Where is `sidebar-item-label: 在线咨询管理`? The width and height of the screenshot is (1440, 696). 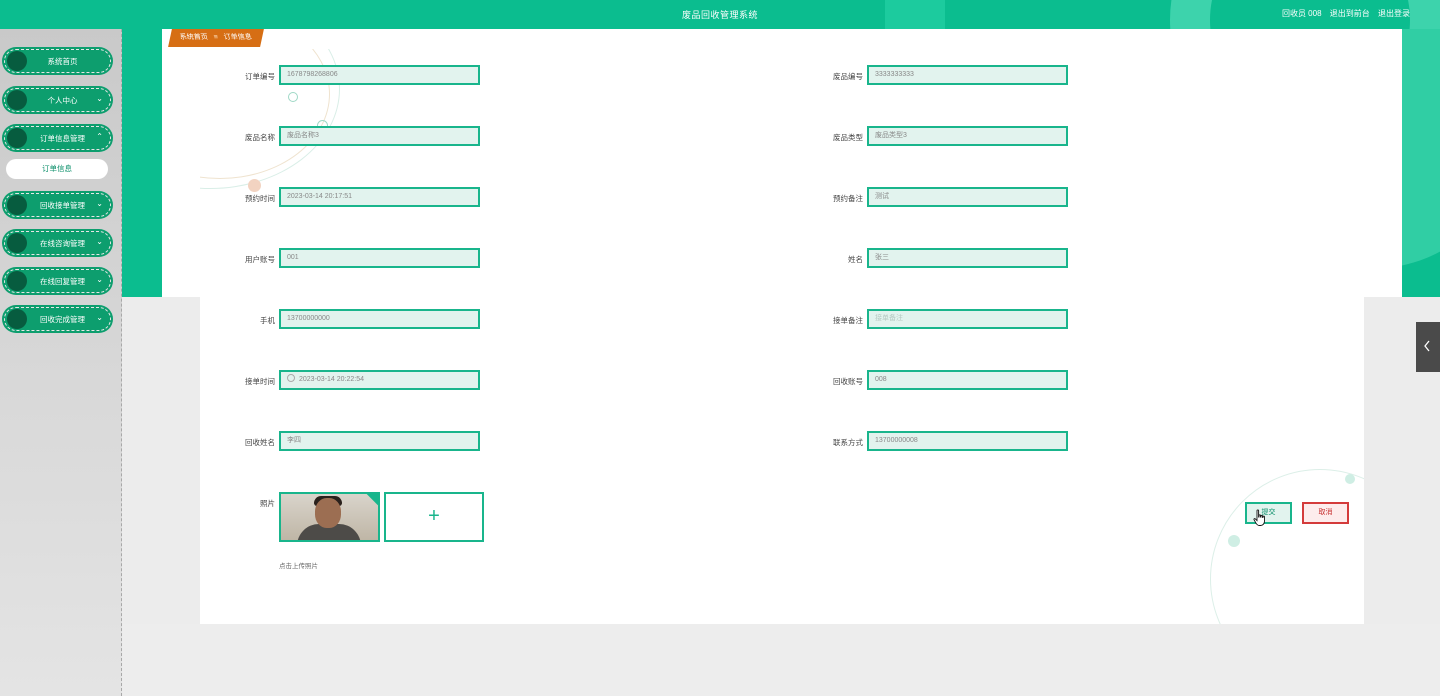
sidebar-item-label: 在线咨询管理 is located at coordinates (62, 243).